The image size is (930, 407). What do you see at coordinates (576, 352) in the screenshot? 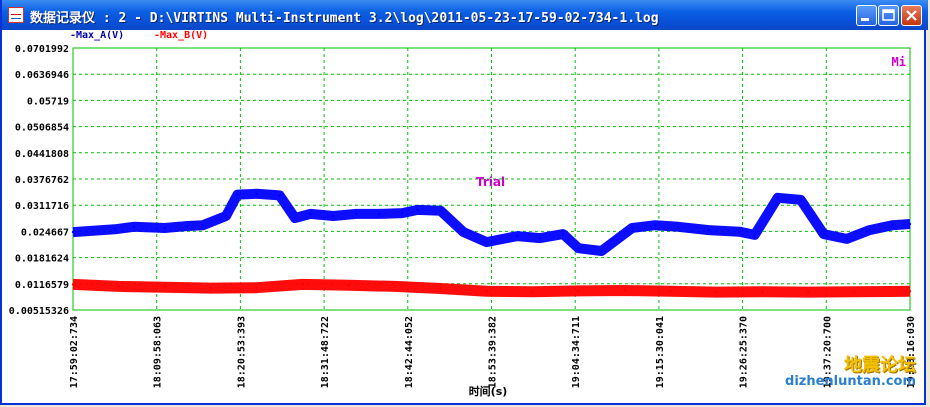
I see `x-tick-label: 19:04:34:711` at bounding box center [576, 352].